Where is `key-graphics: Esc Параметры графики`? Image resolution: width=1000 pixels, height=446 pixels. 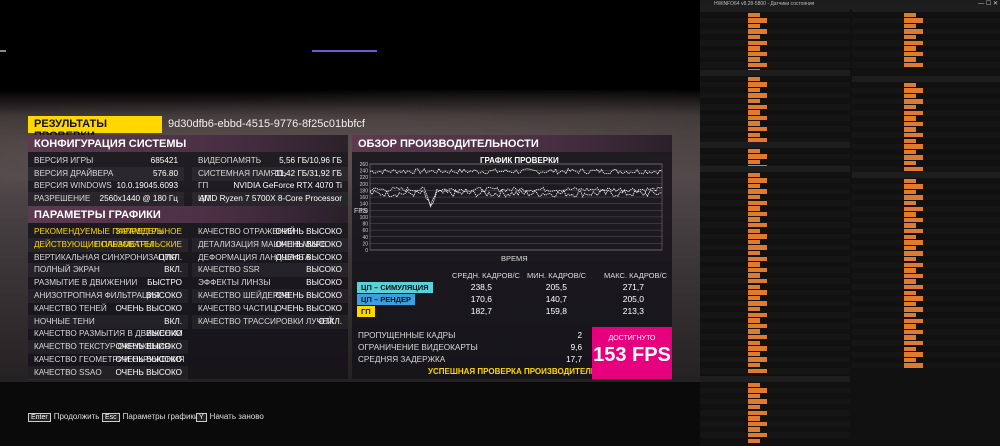
key-graphics: Esc Параметры графики is located at coordinates (150, 418).